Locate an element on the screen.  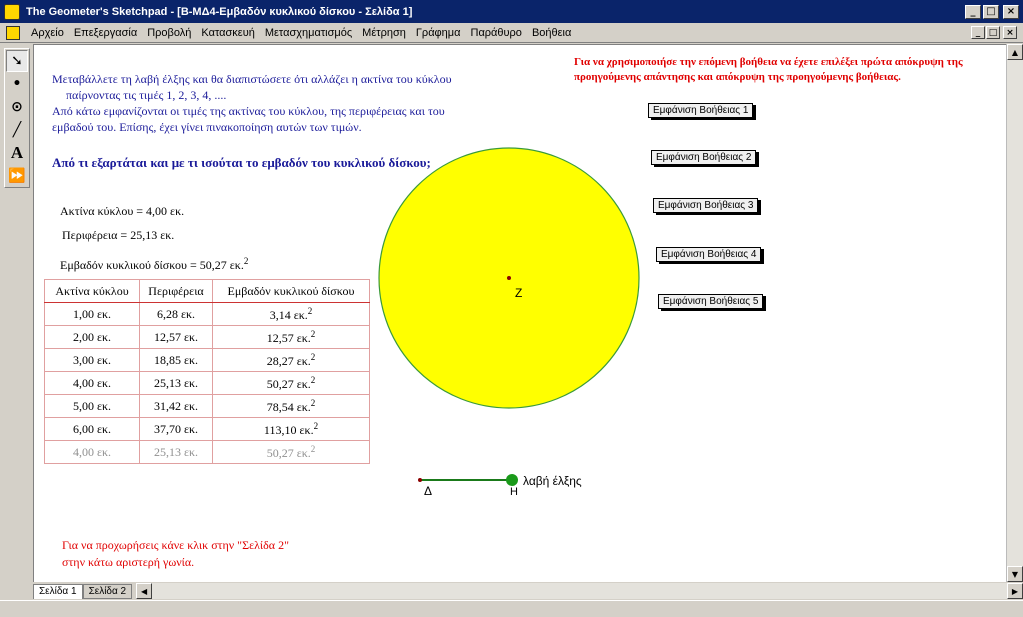
page-tabs-bar: Σελίδα 1 Σελίδα 2 ◀ ▶ is located at coordinates (528, 591).